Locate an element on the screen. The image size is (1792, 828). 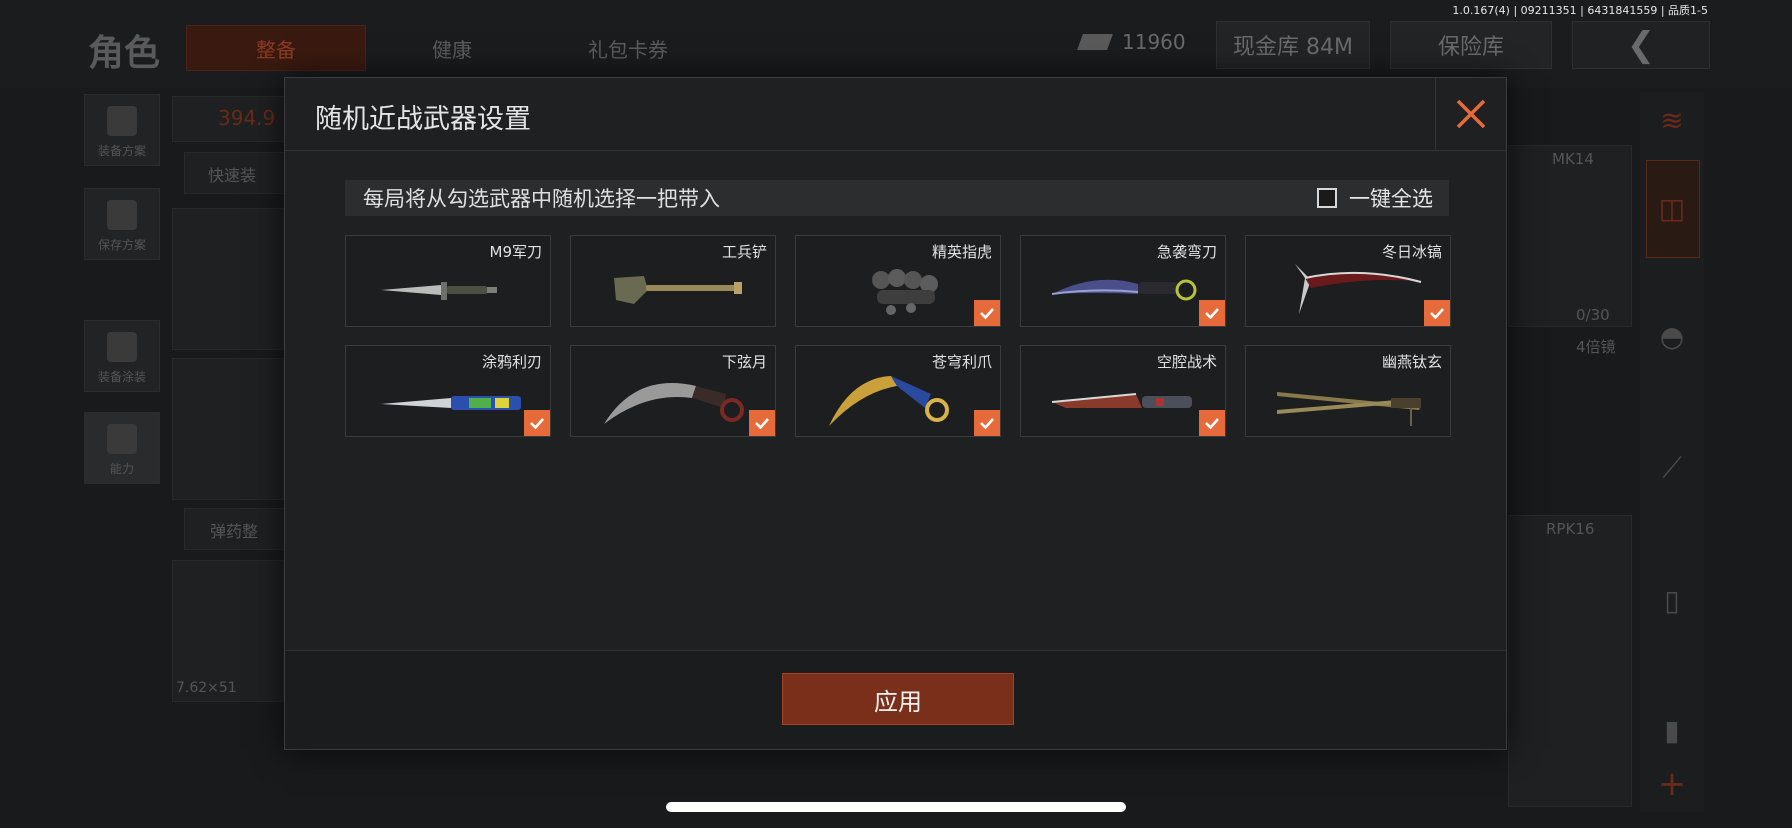
instruction-text: 每局将从勾选武器中随机选择一把带入 is located at coordinates (541, 199).